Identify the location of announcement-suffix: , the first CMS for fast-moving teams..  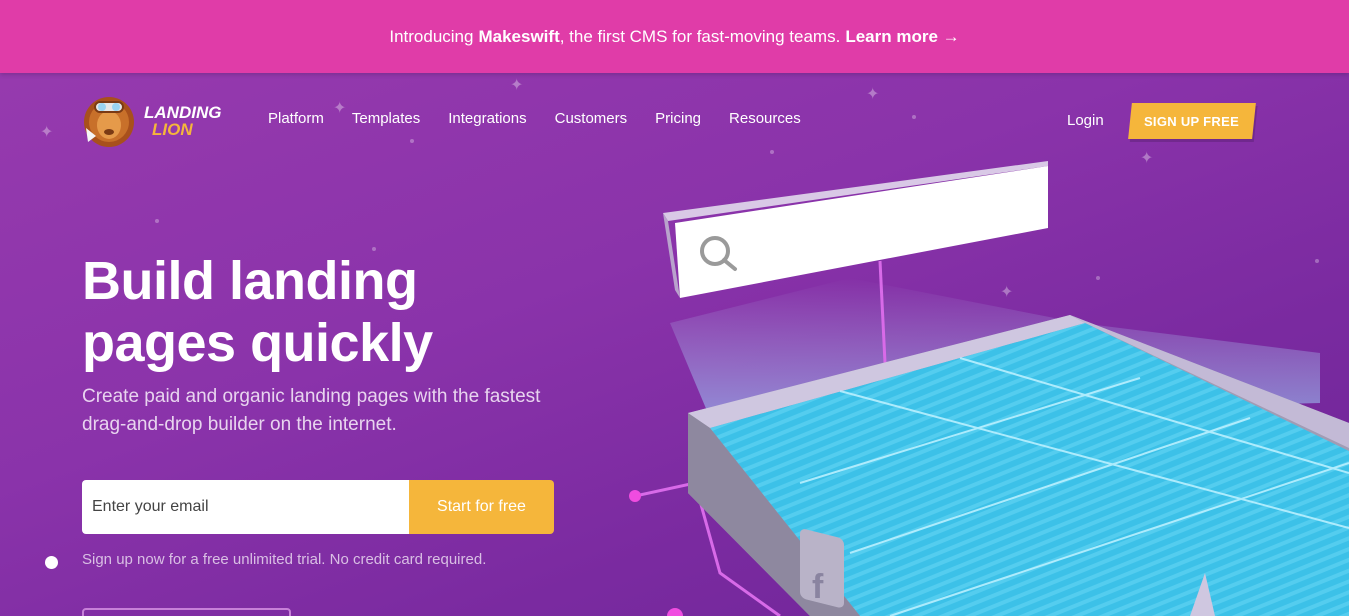
(700, 36).